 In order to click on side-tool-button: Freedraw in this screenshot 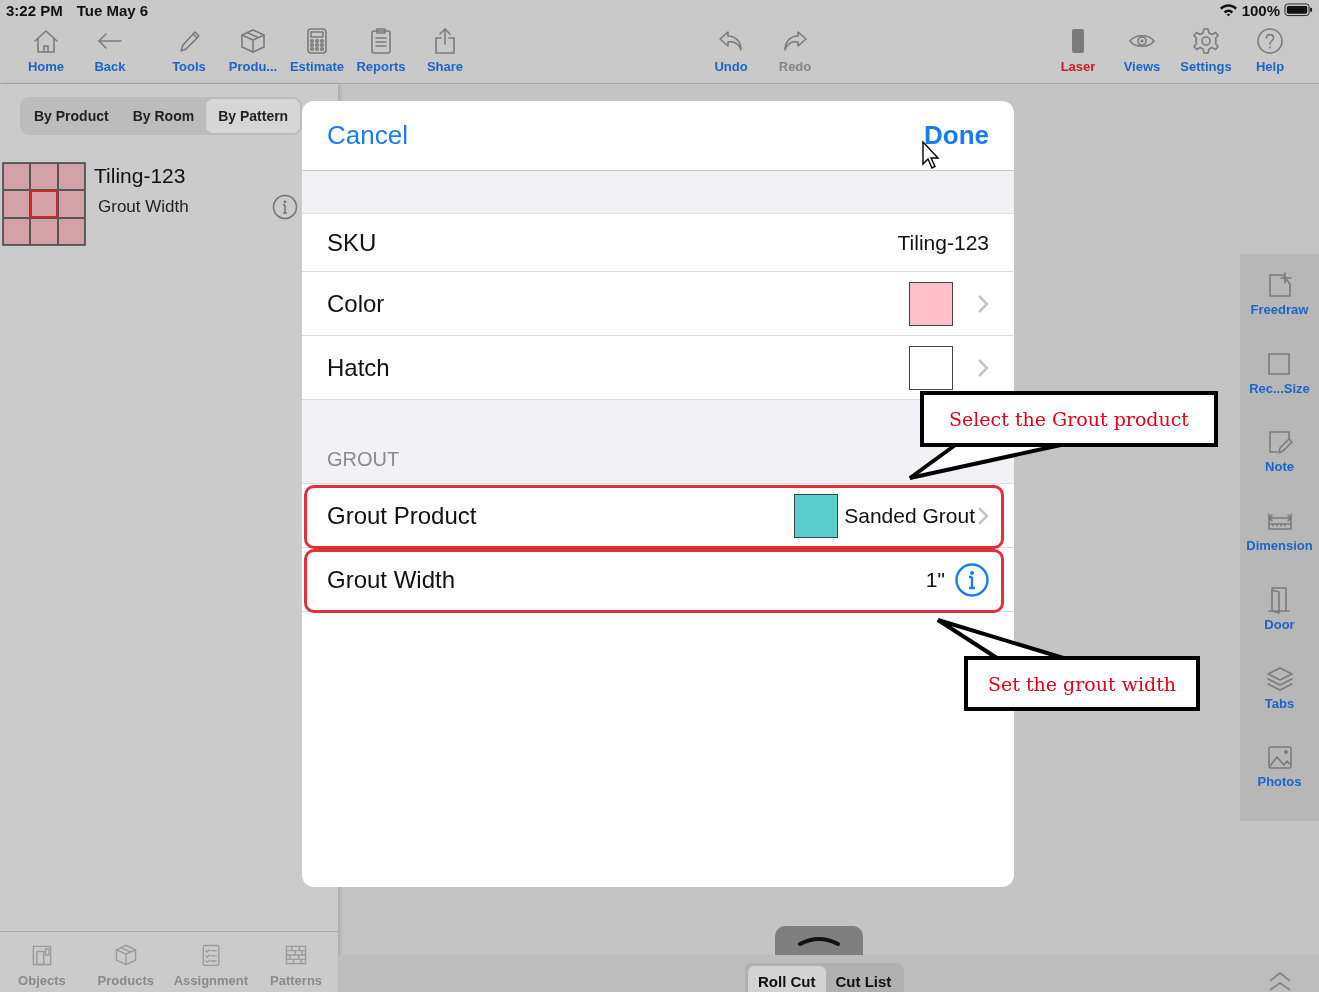, I will do `click(1279, 309)`.